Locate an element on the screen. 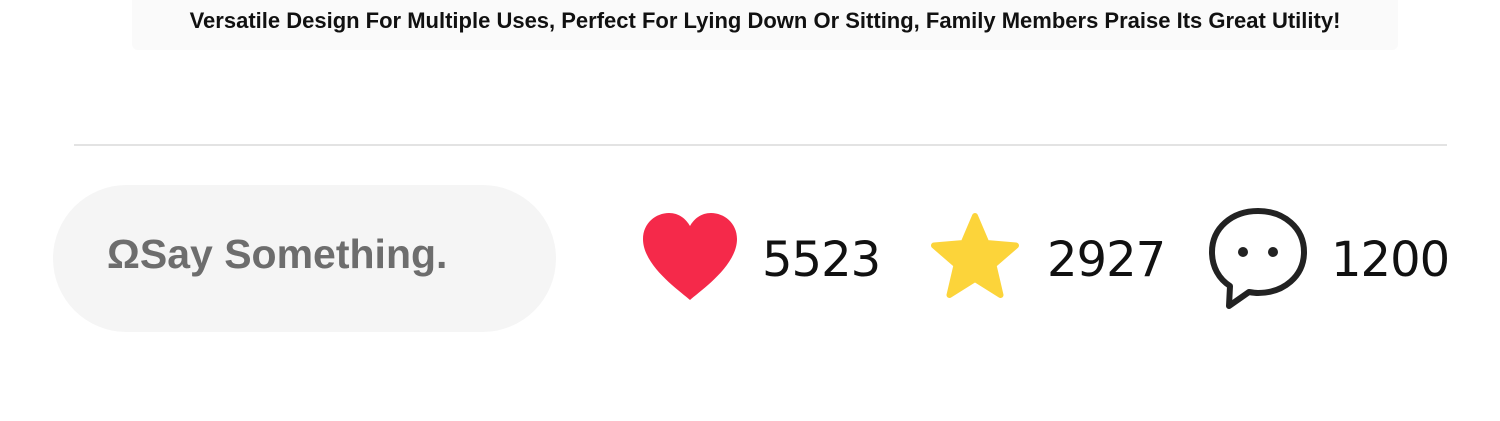  speech-bubble-icon is located at coordinates (1258, 258).